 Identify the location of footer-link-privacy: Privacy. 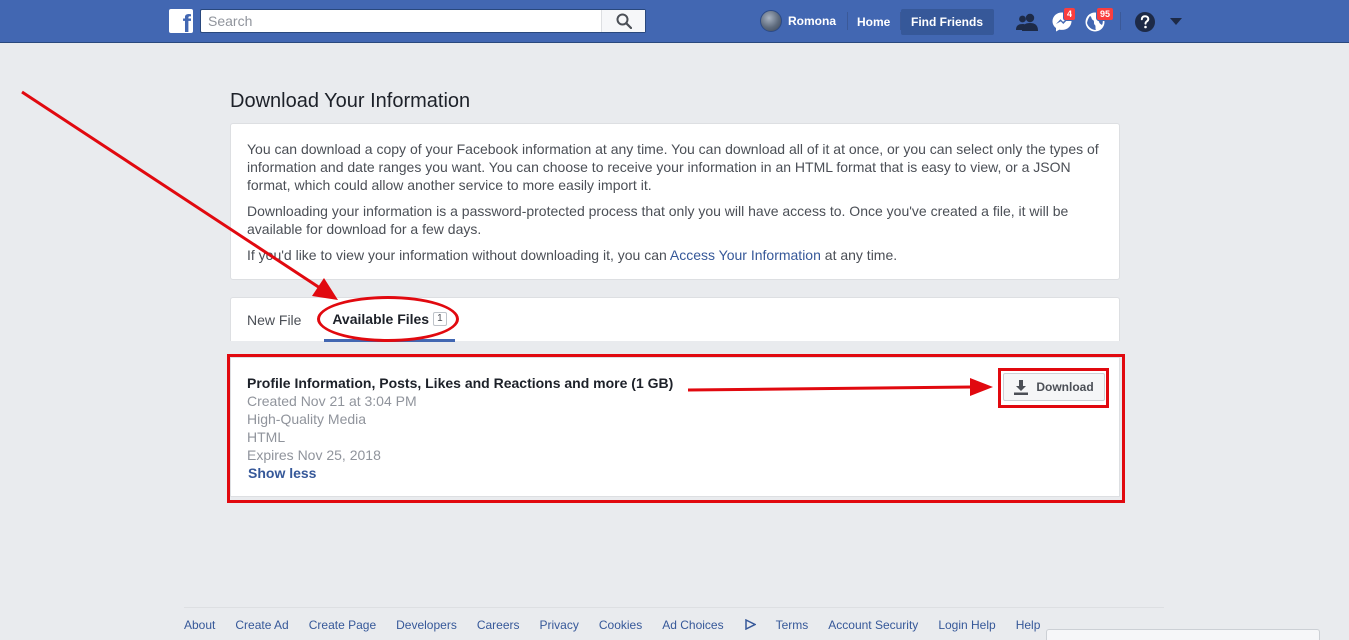
(559, 625).